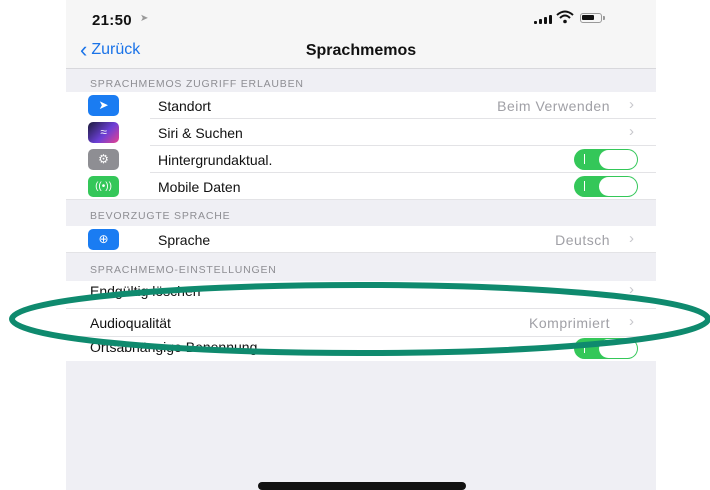 This screenshot has height=490, width=710. What do you see at coordinates (361, 323) in the screenshot?
I see `row-audio-quality: Audioqualität Komprimiert ›` at bounding box center [361, 323].